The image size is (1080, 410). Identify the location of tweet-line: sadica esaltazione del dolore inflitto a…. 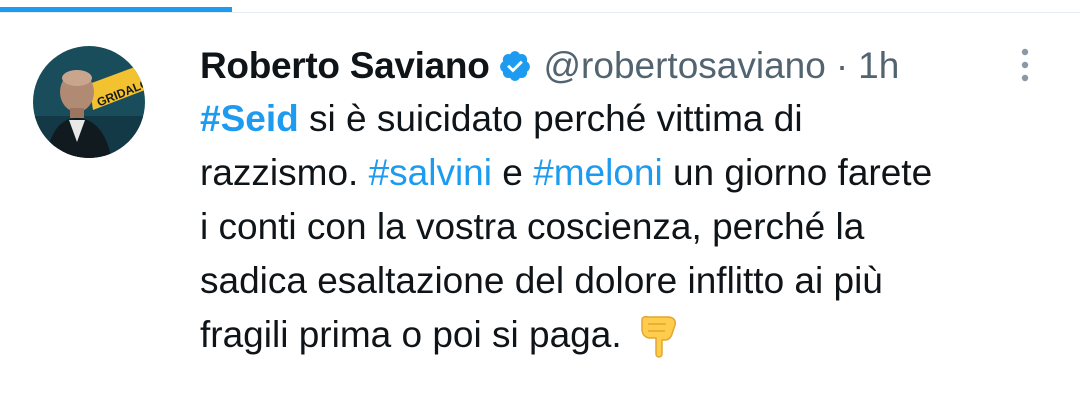
(630, 281).